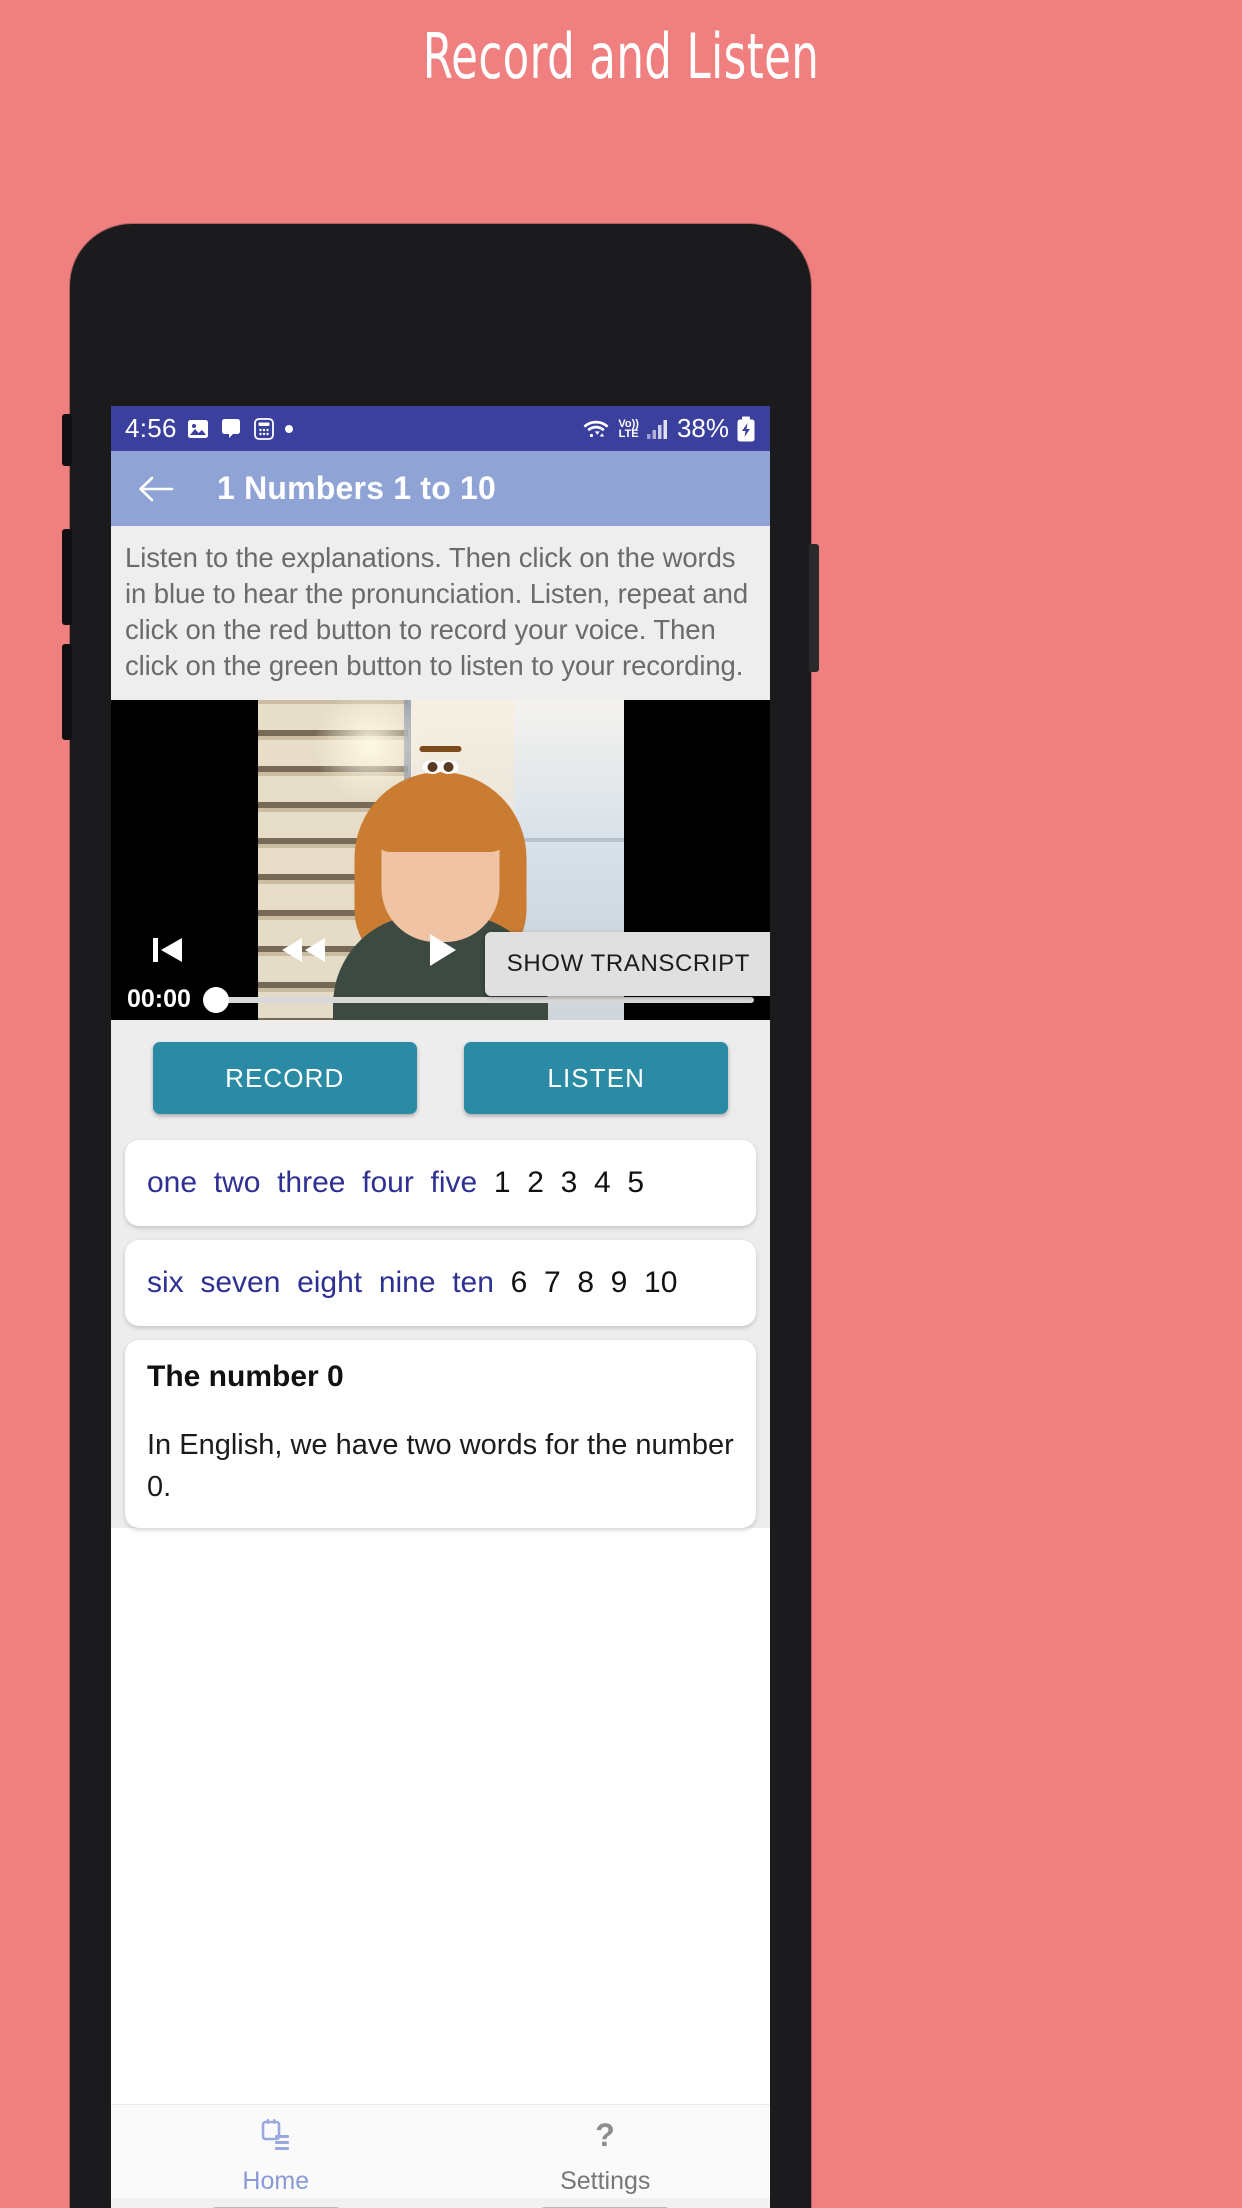 The height and width of the screenshot is (2208, 1242). I want to click on number-chip: 1, so click(502, 1182).